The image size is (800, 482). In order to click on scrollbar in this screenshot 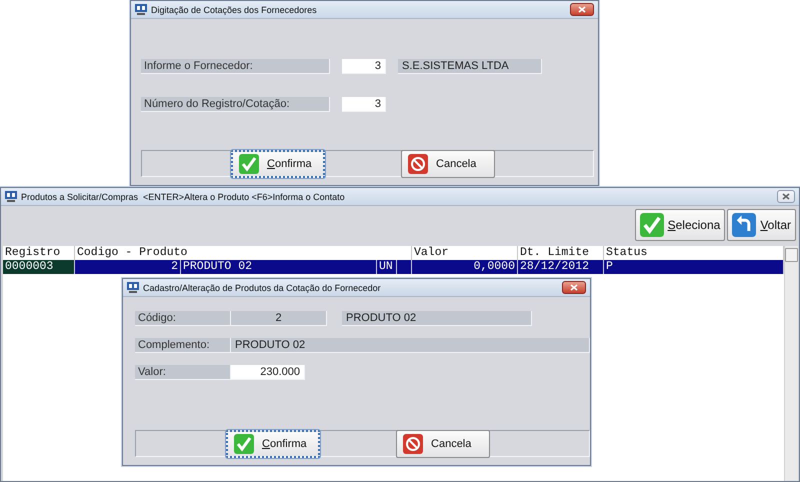, I will do `click(791, 363)`.